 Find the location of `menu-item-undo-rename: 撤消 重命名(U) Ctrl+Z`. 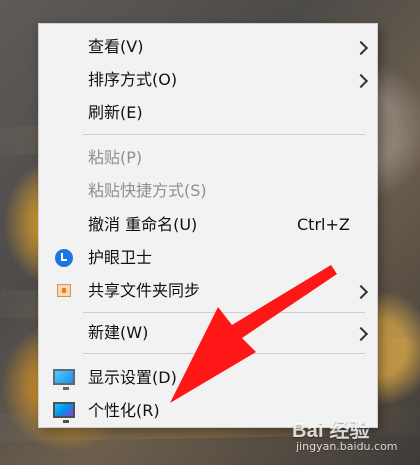

menu-item-undo-rename: 撤消 重命名(U) Ctrl+Z is located at coordinates (208, 225).